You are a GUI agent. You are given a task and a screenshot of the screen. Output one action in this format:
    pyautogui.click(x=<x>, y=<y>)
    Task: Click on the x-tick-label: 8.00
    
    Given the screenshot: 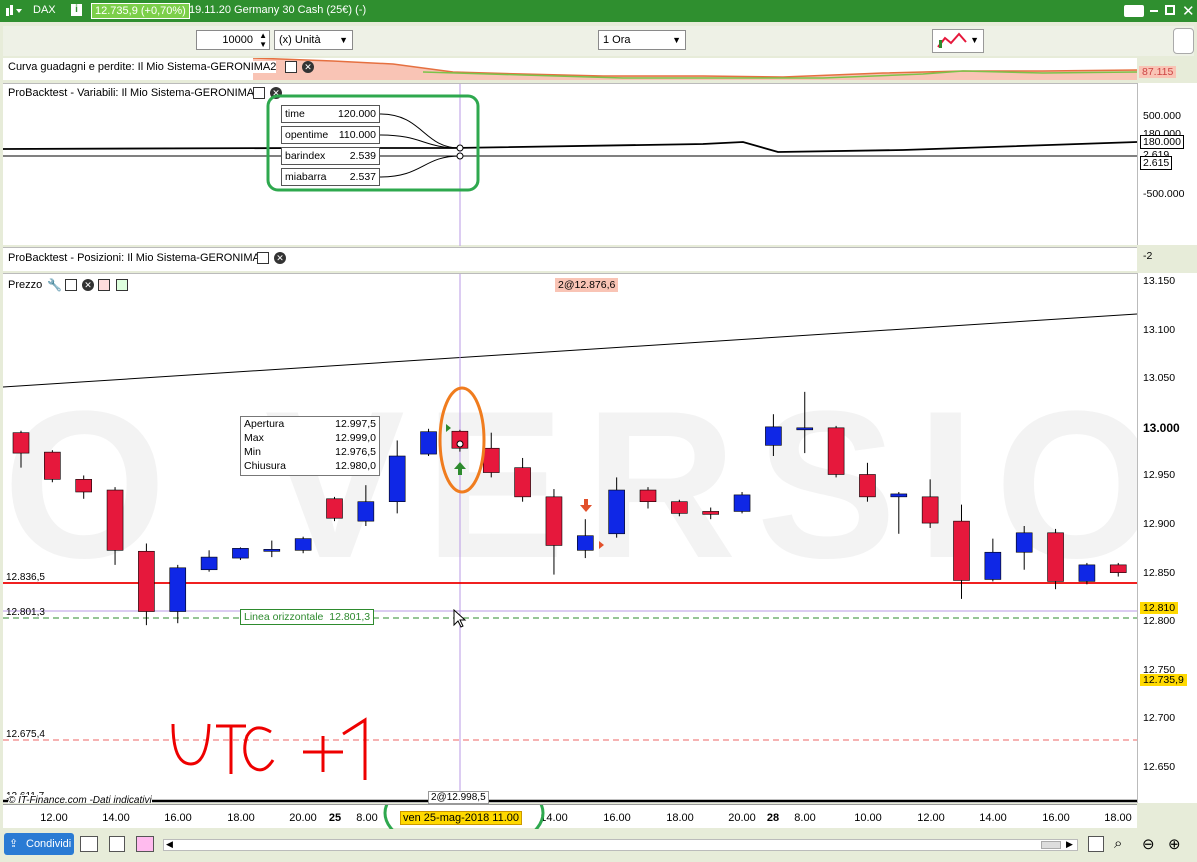 What is the action you would take?
    pyautogui.click(x=367, y=818)
    